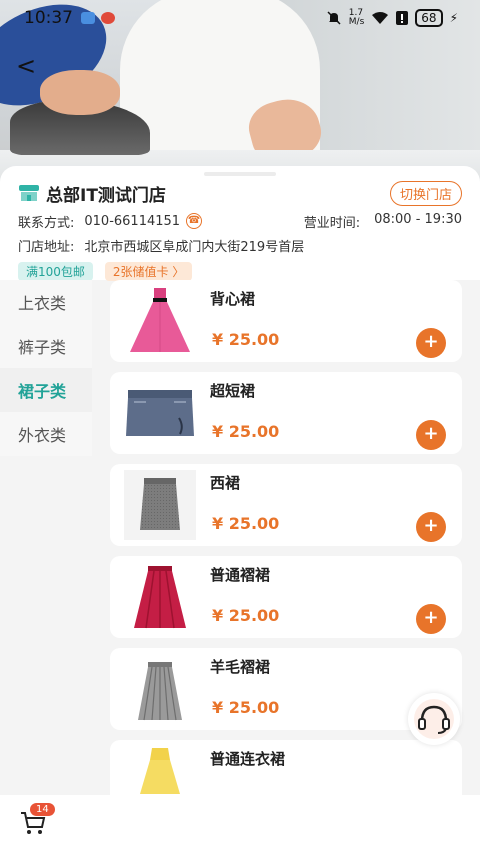 The width and height of the screenshot is (480, 853). Describe the element at coordinates (425, 193) in the screenshot. I see `switch-store-button: 切换门店` at that location.